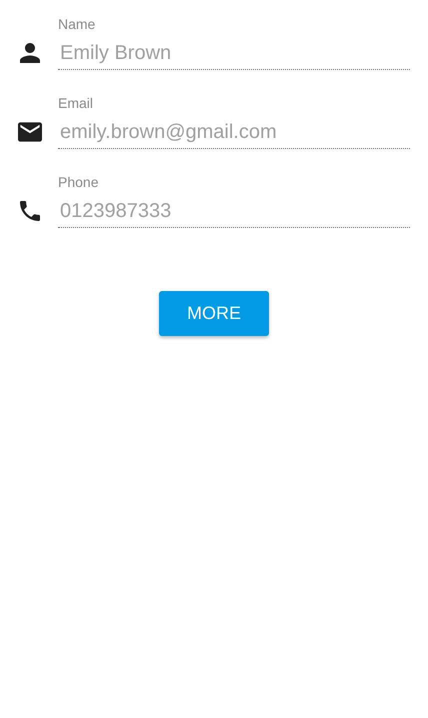 Image resolution: width=428 pixels, height=718 pixels. Describe the element at coordinates (30, 132) in the screenshot. I see `mail-icon` at that location.